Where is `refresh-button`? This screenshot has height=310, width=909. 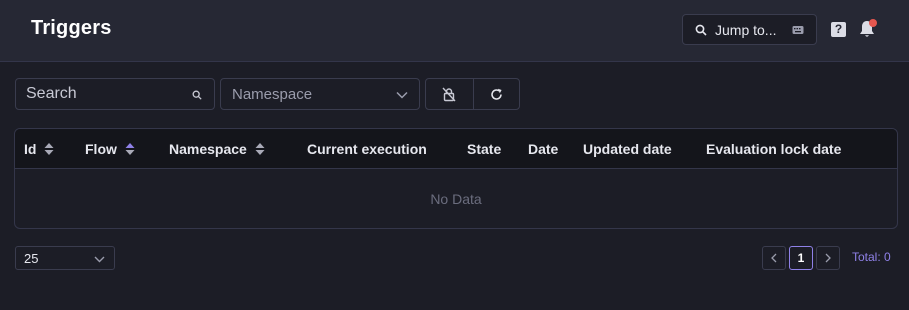
refresh-button is located at coordinates (496, 94).